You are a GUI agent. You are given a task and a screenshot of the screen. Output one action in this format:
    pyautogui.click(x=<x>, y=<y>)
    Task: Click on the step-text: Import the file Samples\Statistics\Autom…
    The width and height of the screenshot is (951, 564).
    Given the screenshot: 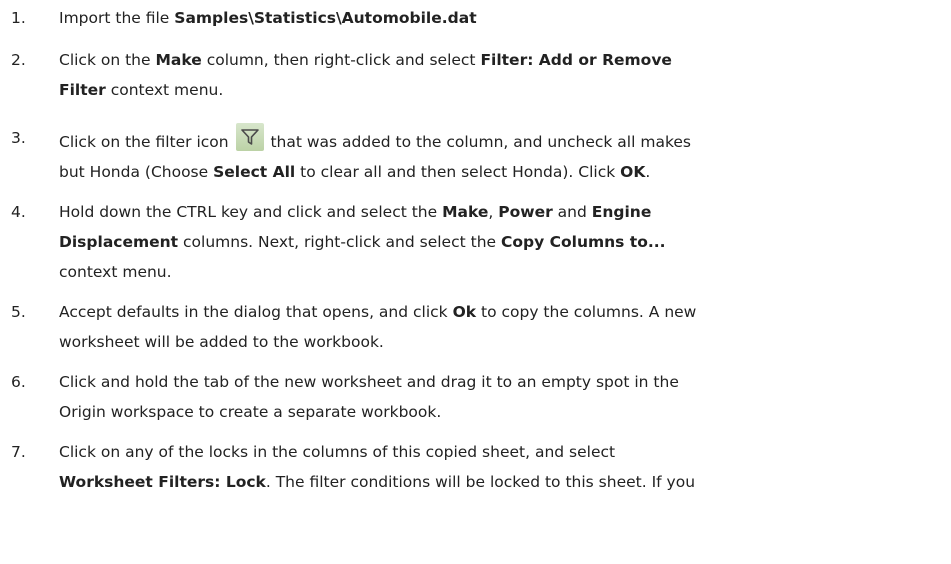 What is the action you would take?
    pyautogui.click(x=505, y=18)
    